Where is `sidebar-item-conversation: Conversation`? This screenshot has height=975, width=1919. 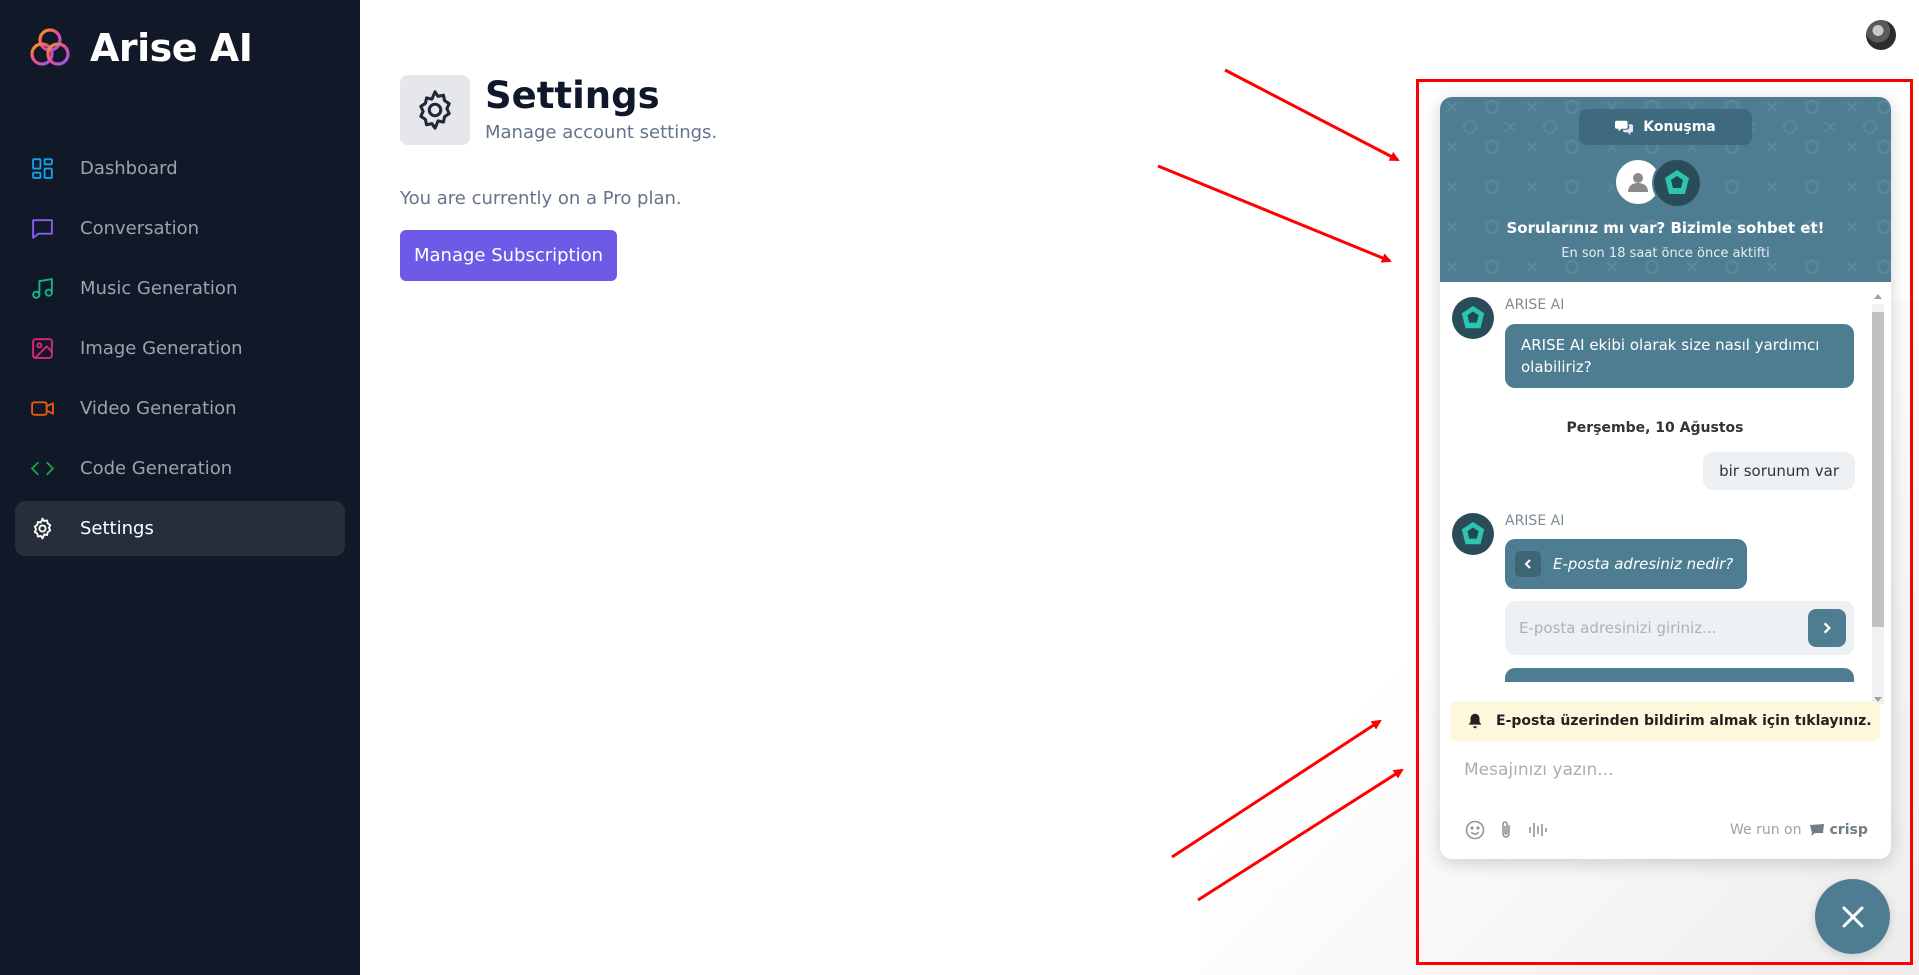 sidebar-item-conversation: Conversation is located at coordinates (180, 228).